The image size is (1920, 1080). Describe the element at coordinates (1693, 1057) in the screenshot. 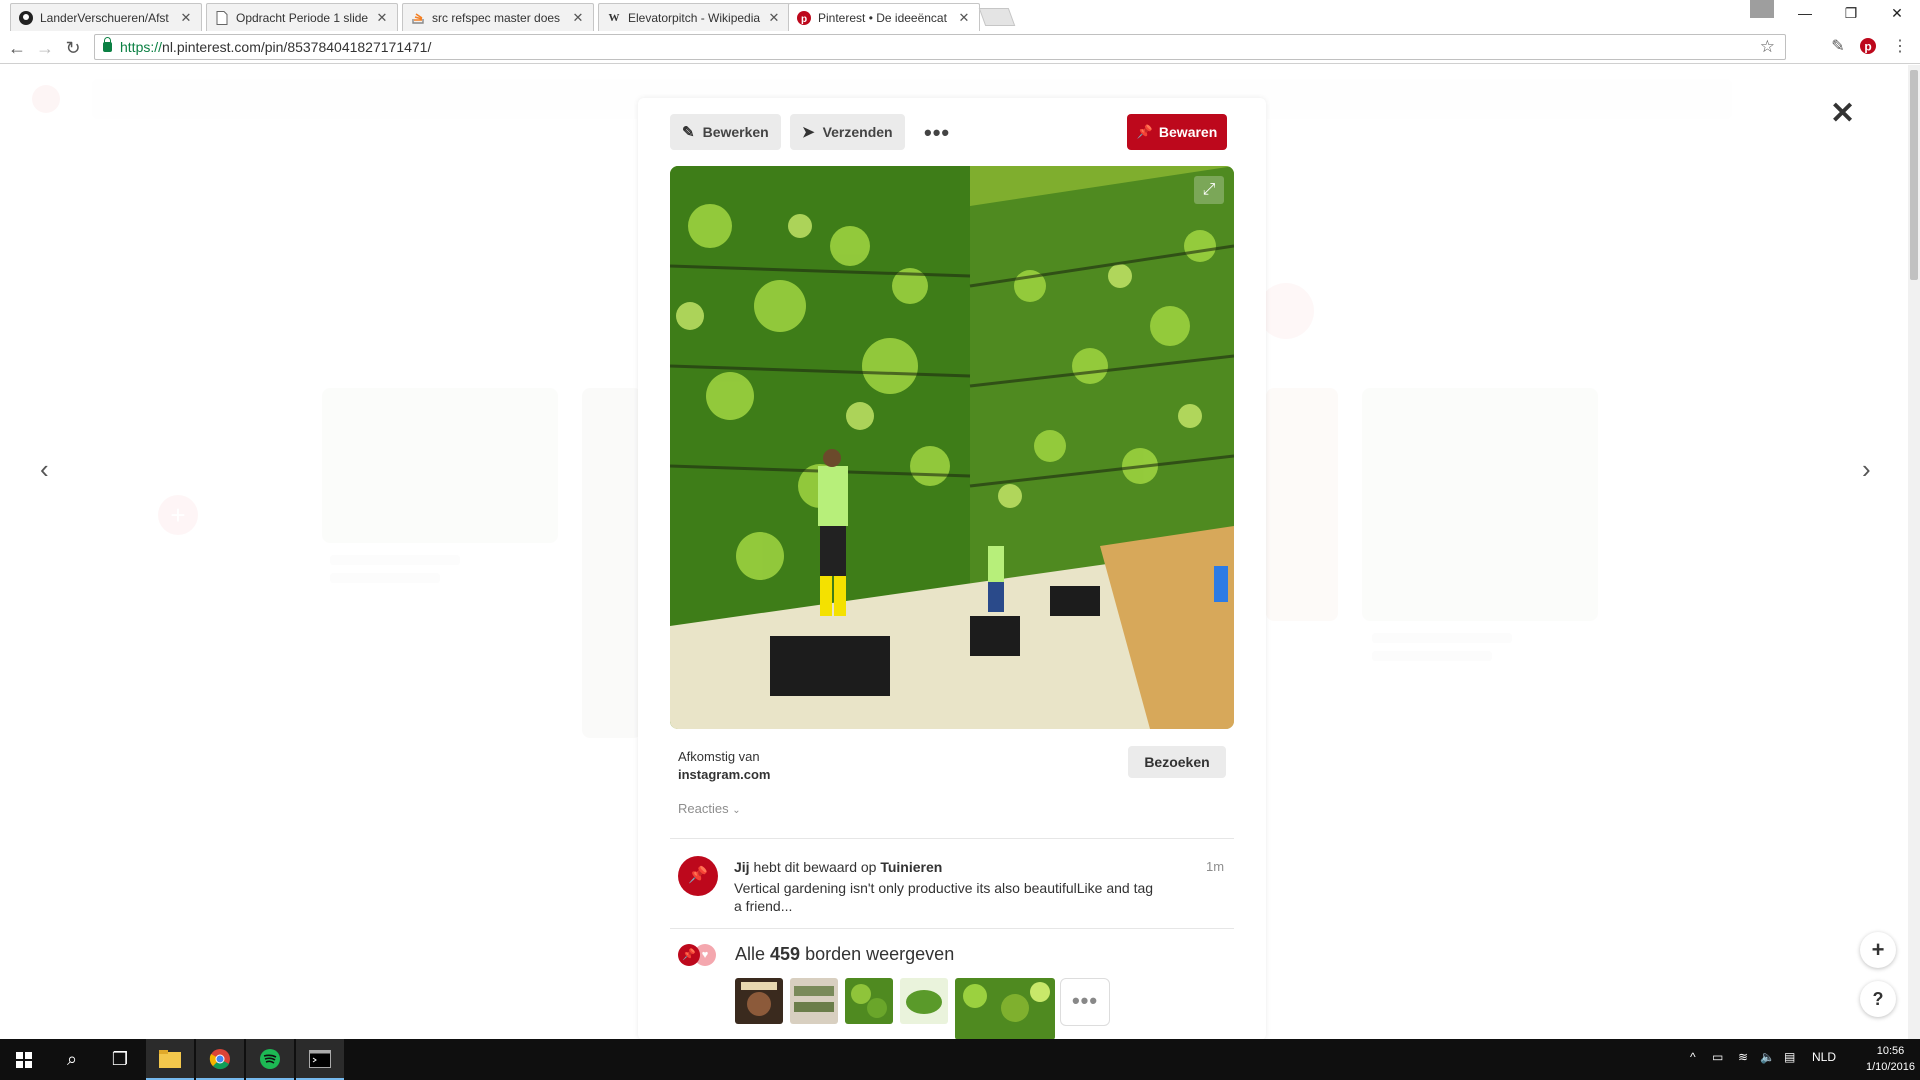

I see `tray-chevron-up-icon: ^` at that location.